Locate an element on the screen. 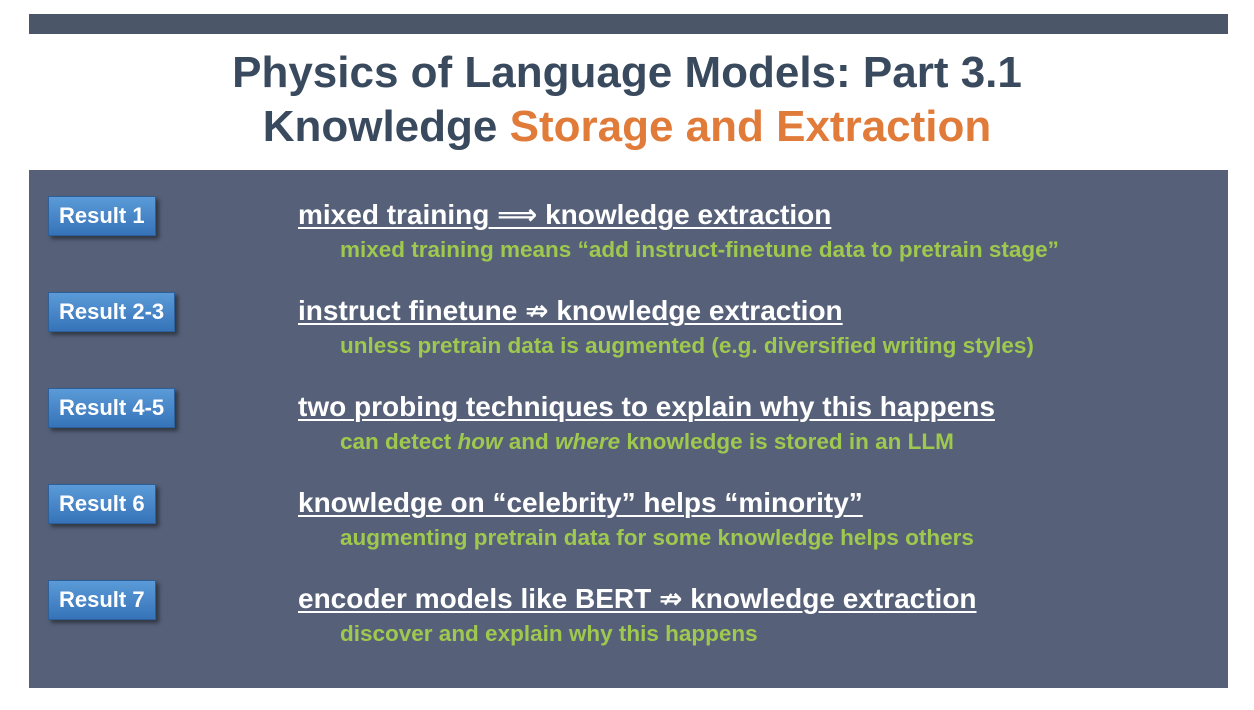 This screenshot has height=710, width=1254. result-1-main-text: mixed training ⟹ knowledge extraction is located at coordinates (565, 214).